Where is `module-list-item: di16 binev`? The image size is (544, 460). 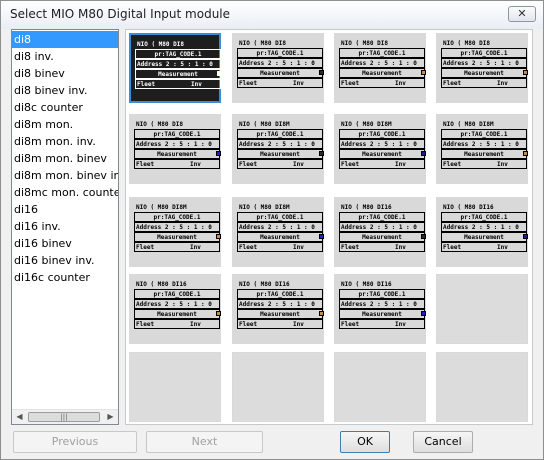
module-list-item: di16 binev is located at coordinates (65, 243).